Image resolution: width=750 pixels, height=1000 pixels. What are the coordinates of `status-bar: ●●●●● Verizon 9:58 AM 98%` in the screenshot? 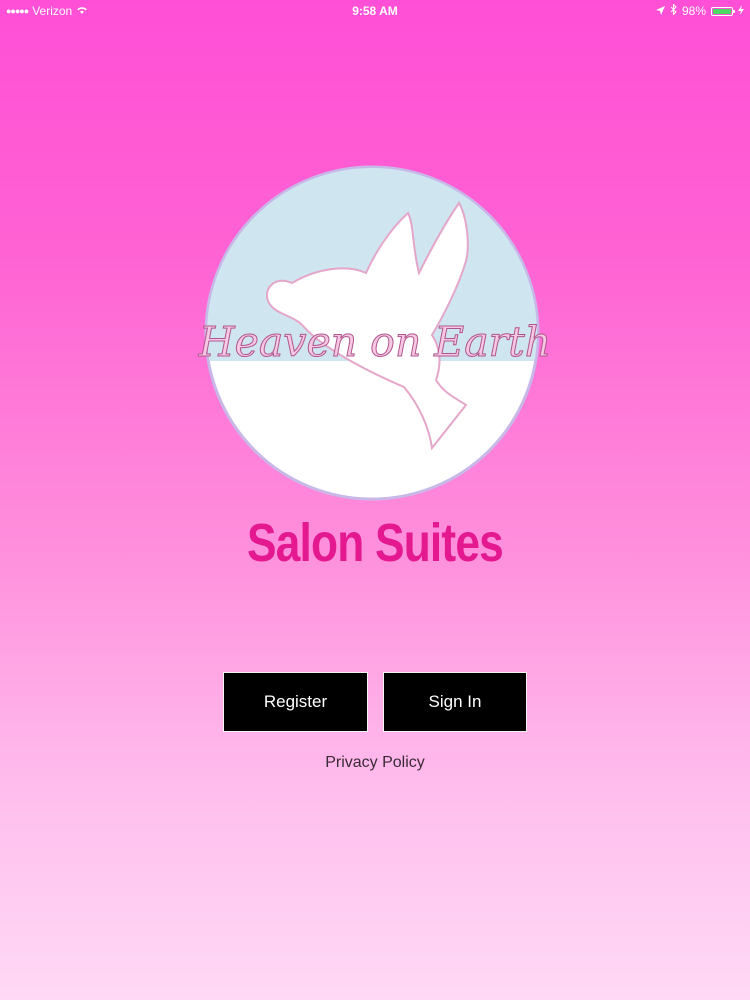 It's located at (375, 11).